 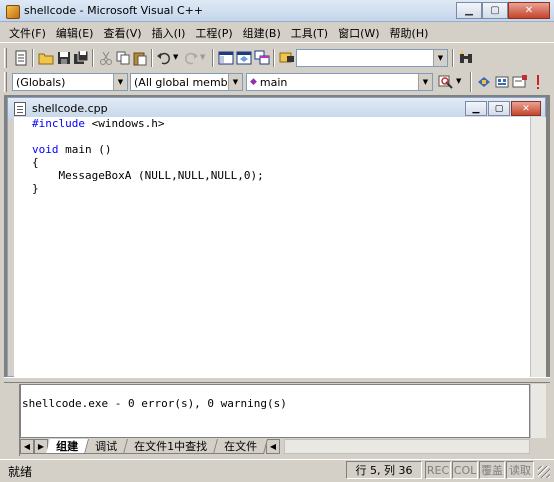 What do you see at coordinates (21, 58) in the screenshot?
I see `new-text-file-icon` at bounding box center [21, 58].